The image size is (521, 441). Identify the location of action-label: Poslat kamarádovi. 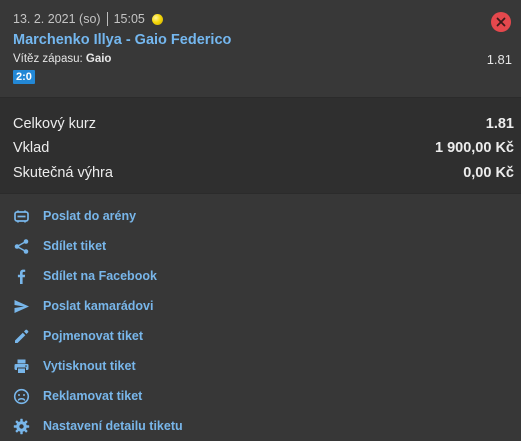
(98, 306).